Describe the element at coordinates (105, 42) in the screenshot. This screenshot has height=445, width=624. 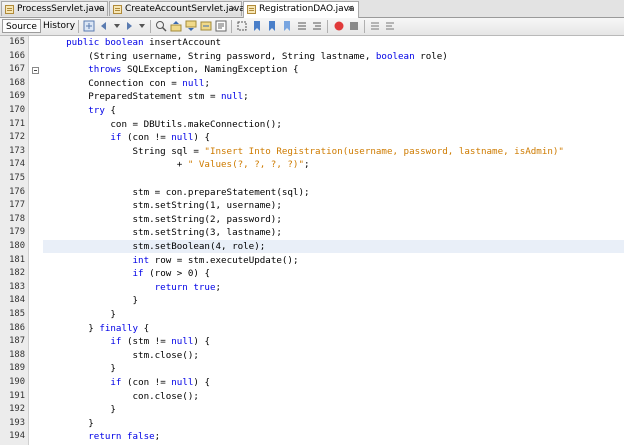
I see `keyword-token: public boolean` at that location.